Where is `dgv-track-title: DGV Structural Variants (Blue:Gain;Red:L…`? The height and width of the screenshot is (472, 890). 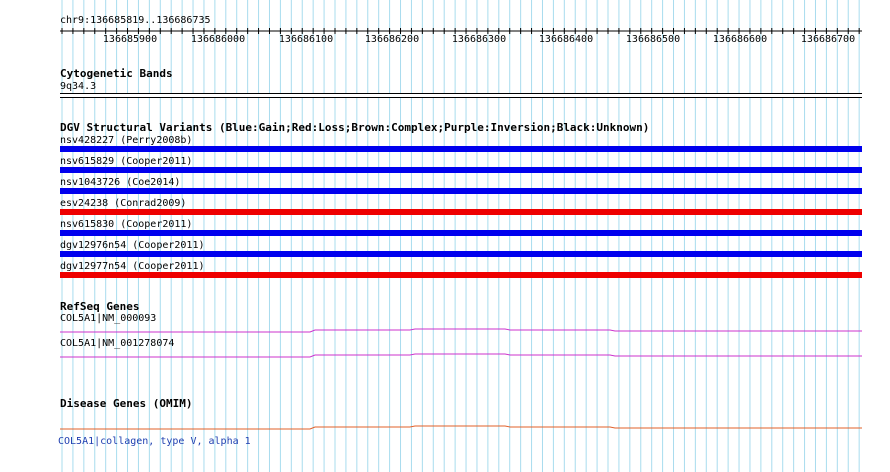 dgv-track-title: DGV Structural Variants (Blue:Gain;Red:L… is located at coordinates (355, 127).